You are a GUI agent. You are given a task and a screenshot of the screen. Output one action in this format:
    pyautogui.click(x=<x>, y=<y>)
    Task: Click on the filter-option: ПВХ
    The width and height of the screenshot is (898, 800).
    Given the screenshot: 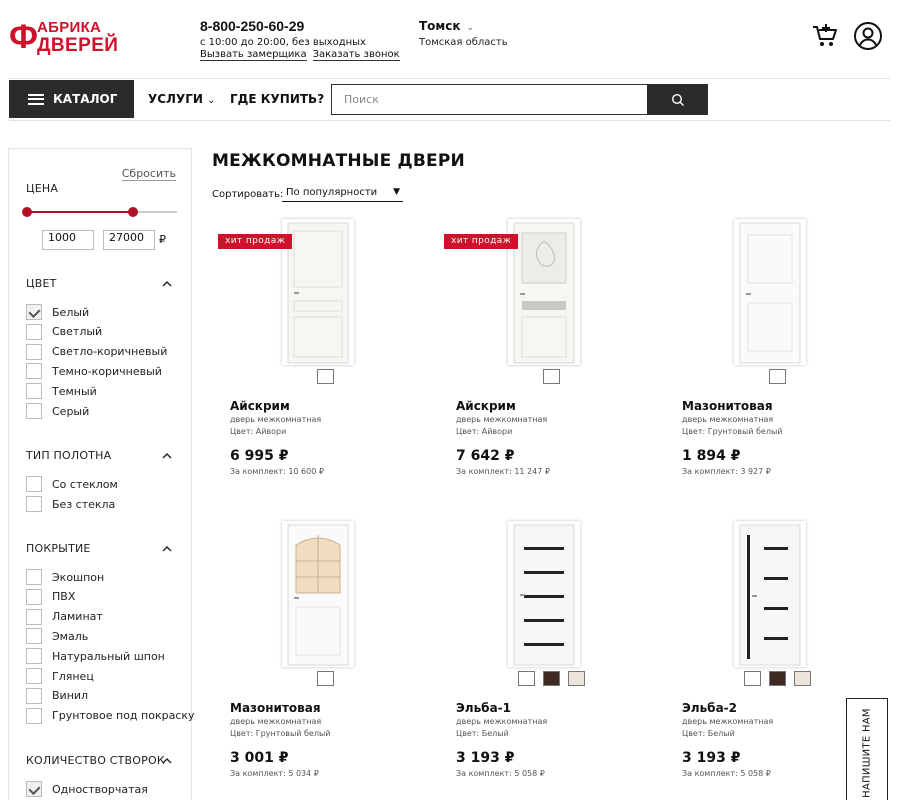 What is the action you would take?
    pyautogui.click(x=50, y=596)
    